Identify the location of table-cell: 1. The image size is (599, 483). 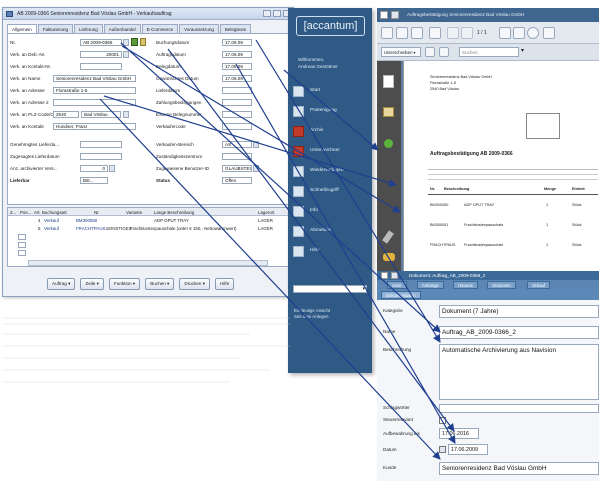
(547, 205).